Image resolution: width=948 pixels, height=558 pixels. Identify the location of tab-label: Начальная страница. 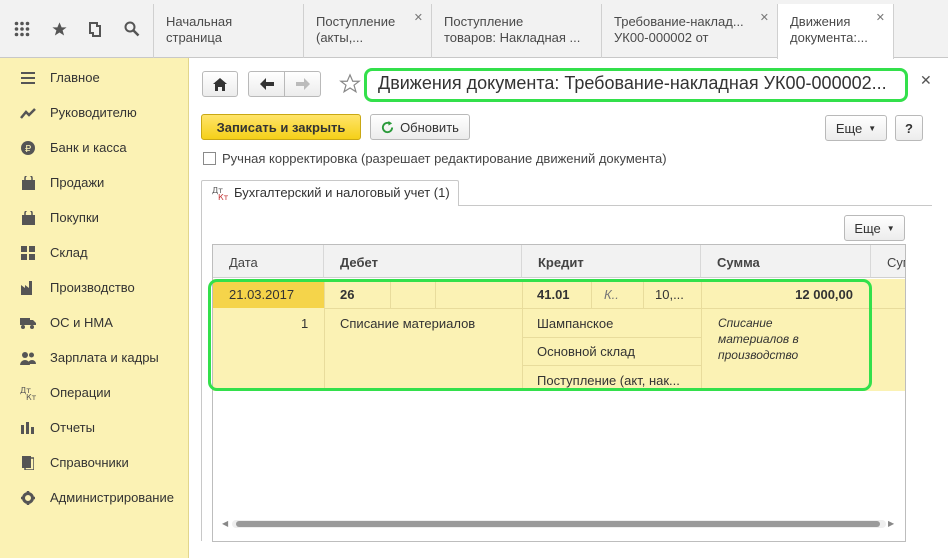
(199, 29).